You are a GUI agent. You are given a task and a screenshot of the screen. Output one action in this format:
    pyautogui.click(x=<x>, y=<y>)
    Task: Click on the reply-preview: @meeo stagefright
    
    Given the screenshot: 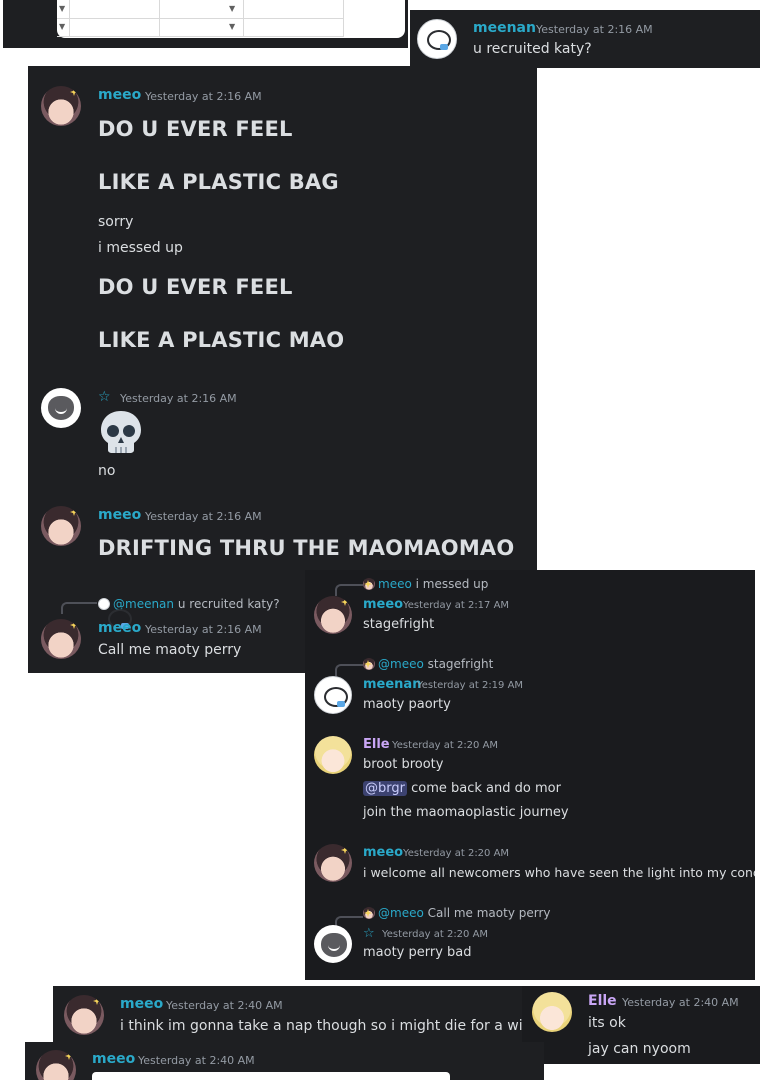 What is the action you would take?
    pyautogui.click(x=428, y=664)
    